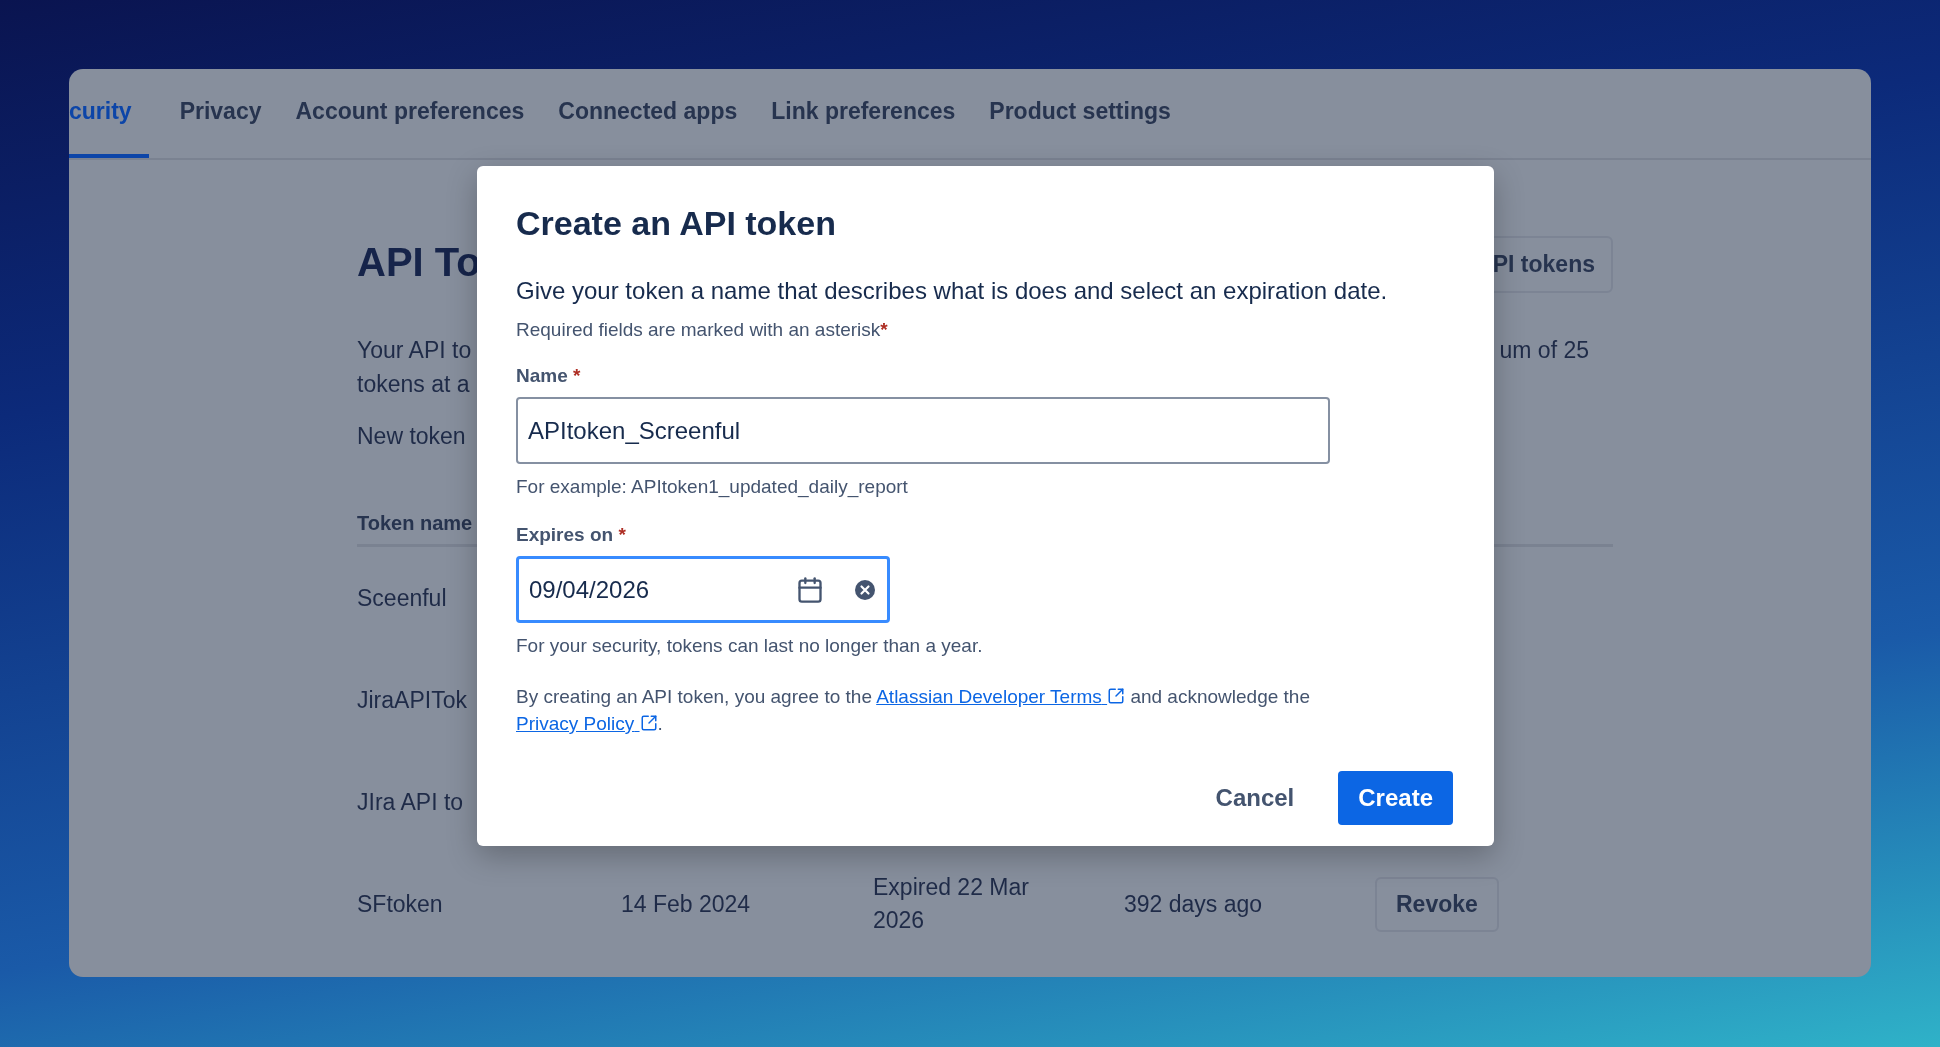 This screenshot has width=1940, height=1047. Describe the element at coordinates (109, 113) in the screenshot. I see `tab: curity` at that location.